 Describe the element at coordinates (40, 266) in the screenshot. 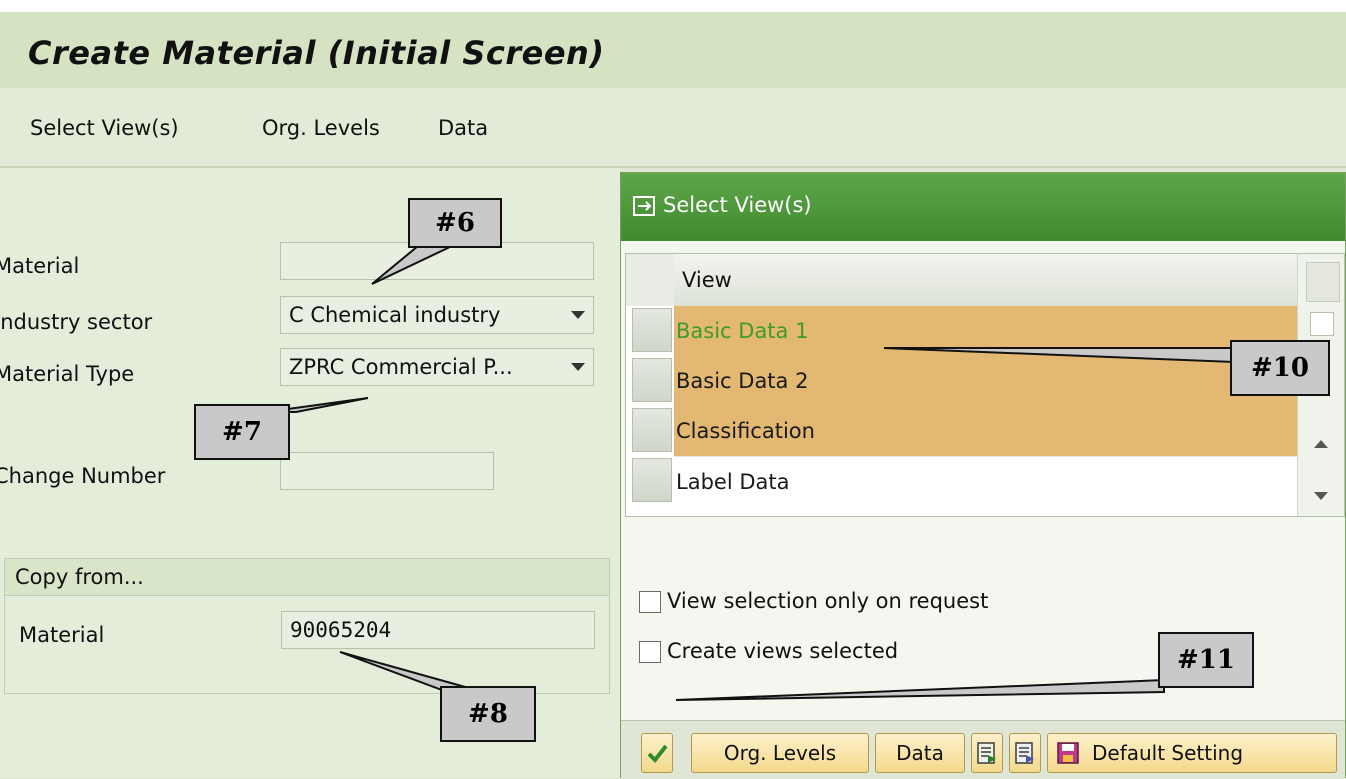

I see `material-label: Material` at that location.